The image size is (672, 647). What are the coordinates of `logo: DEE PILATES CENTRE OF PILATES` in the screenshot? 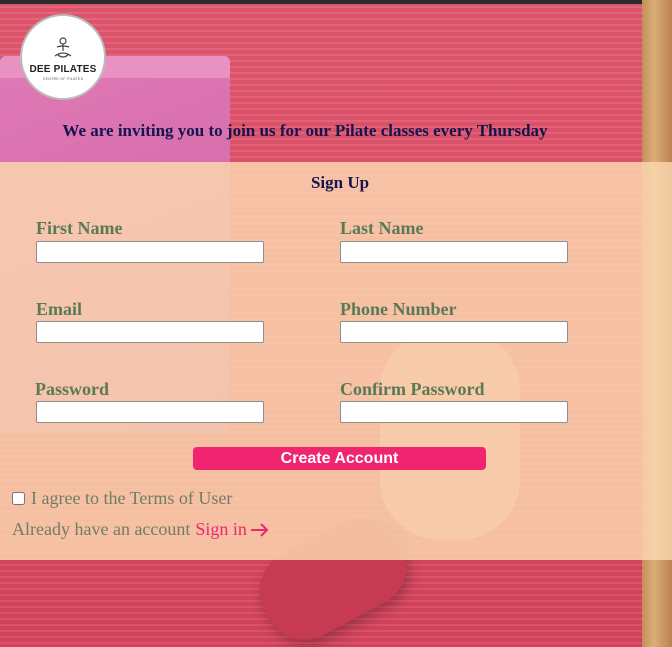 It's located at (63, 57).